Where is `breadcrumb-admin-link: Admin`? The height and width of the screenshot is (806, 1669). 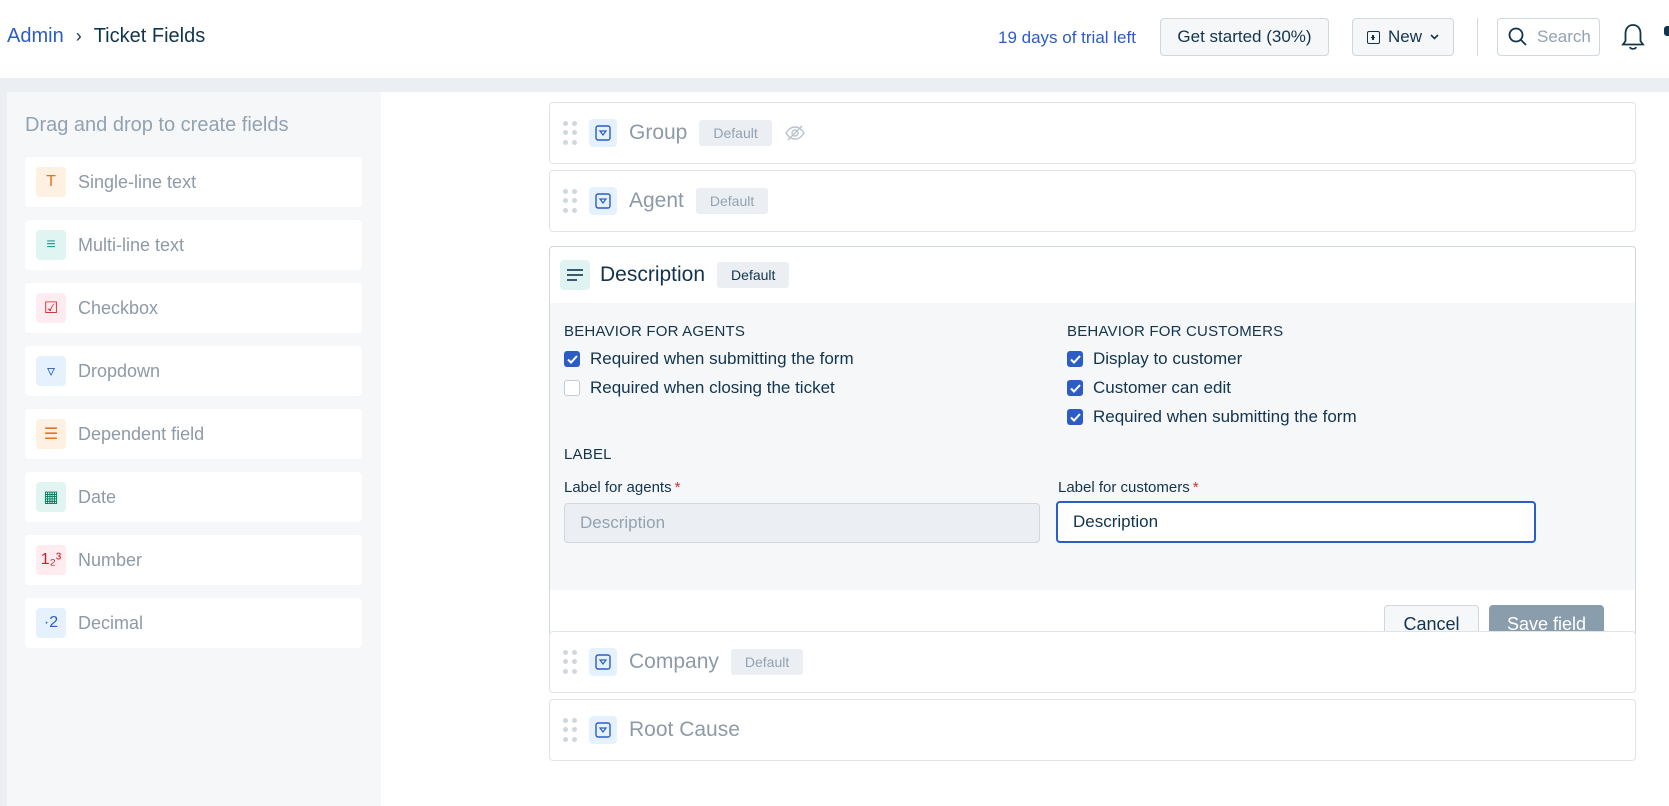
breadcrumb-admin-link: Admin is located at coordinates (35, 36).